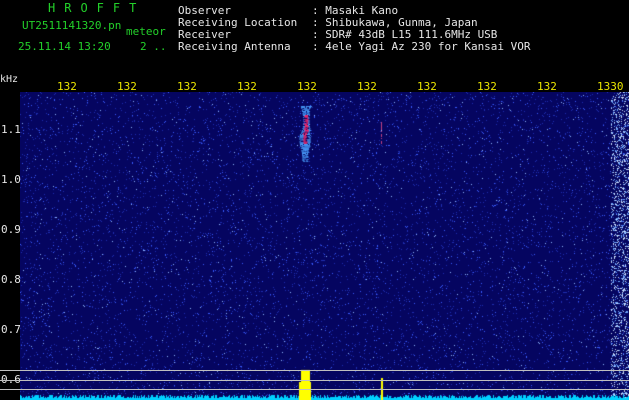 This screenshot has height=400, width=629. I want to click on antenna-value: : 4ele Yagi Az 230 for Kansai VOR, so click(421, 46).